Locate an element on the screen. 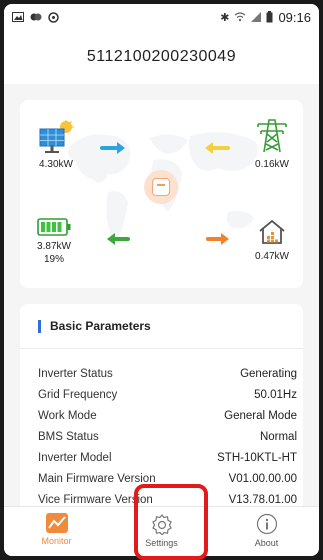 The width and height of the screenshot is (323, 560). inverter-icon is located at coordinates (161, 187).